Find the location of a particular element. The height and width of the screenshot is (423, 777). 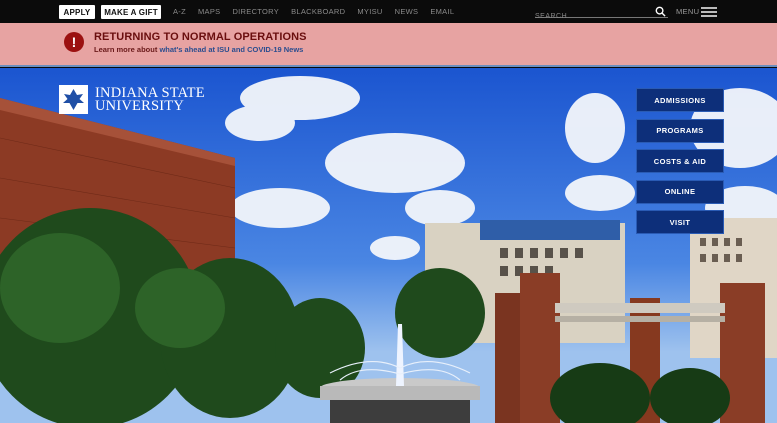

search-box is located at coordinates (601, 14).